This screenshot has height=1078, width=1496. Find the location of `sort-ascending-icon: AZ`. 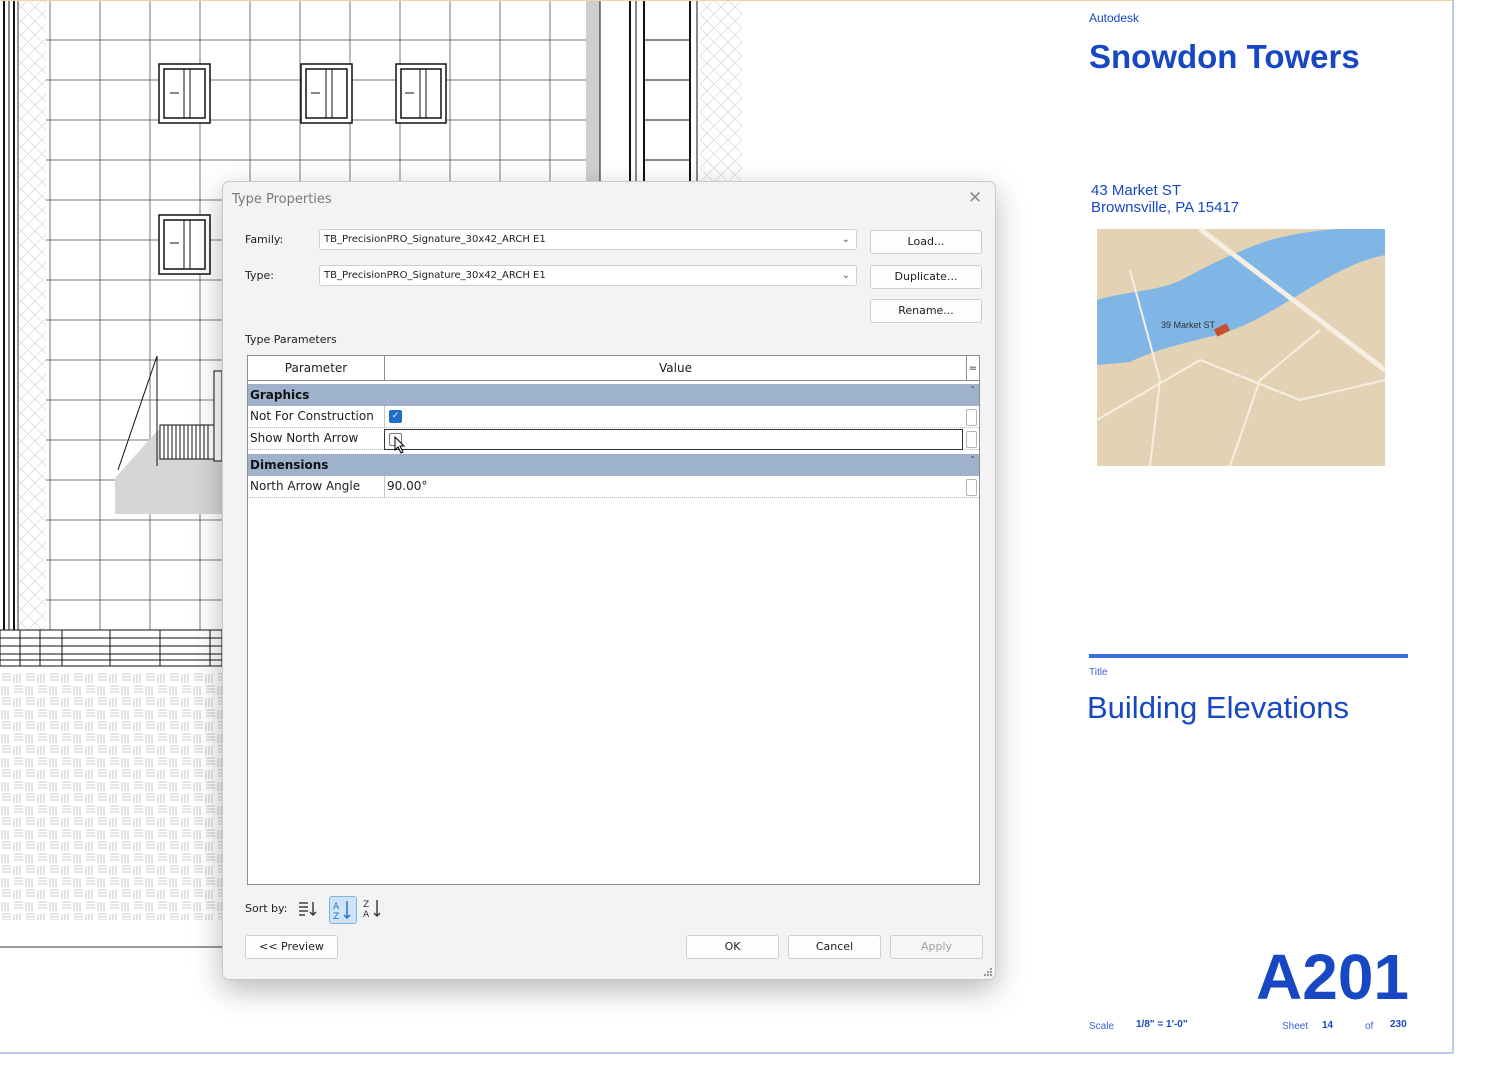

sort-ascending-icon: AZ is located at coordinates (343, 910).